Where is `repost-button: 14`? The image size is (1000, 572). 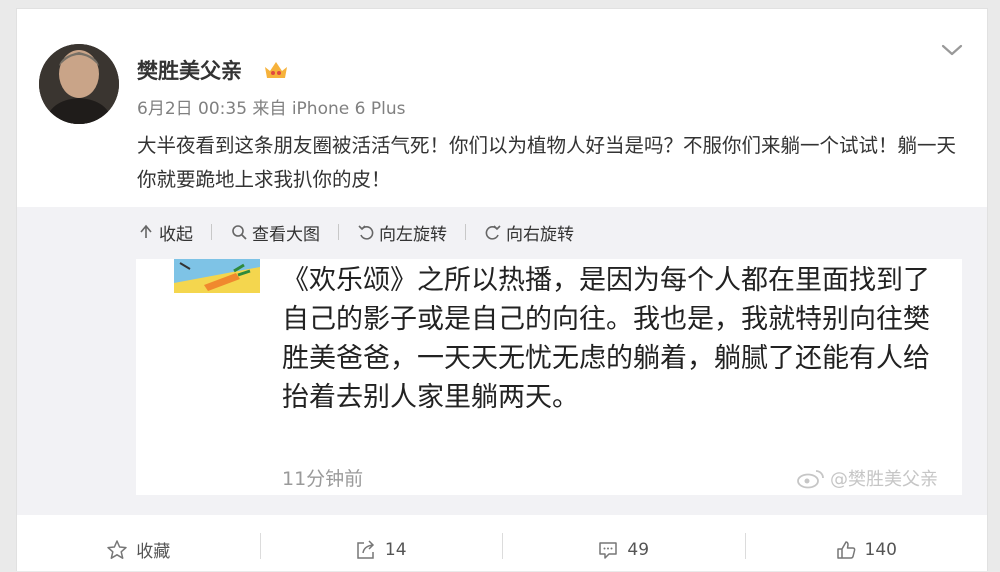 repost-button: 14 is located at coordinates (381, 549).